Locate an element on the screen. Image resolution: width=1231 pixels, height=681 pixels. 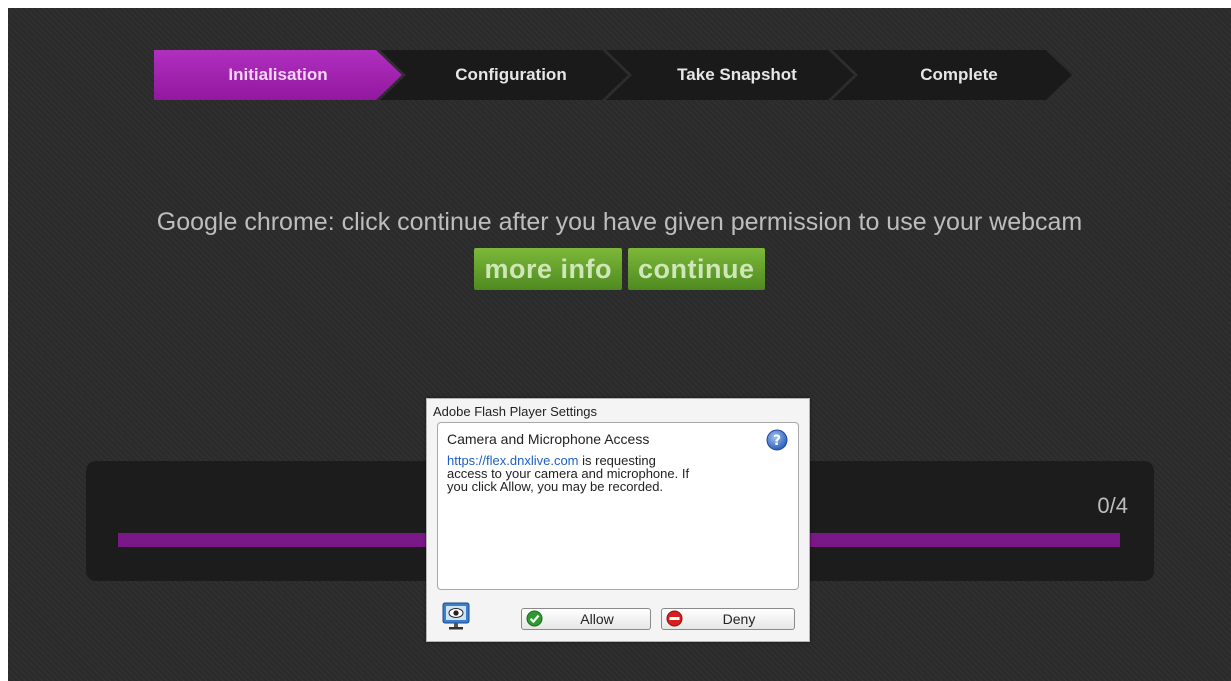
step-label: Initialisation is located at coordinates (278, 74).